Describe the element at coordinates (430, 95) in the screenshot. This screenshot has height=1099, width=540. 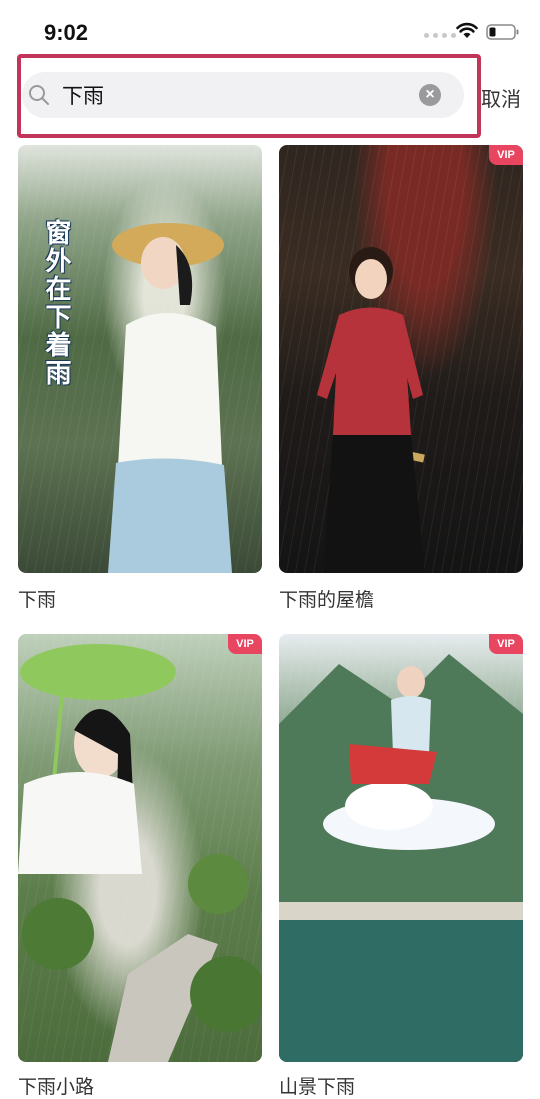
I see `clear-search-icon: ×` at that location.